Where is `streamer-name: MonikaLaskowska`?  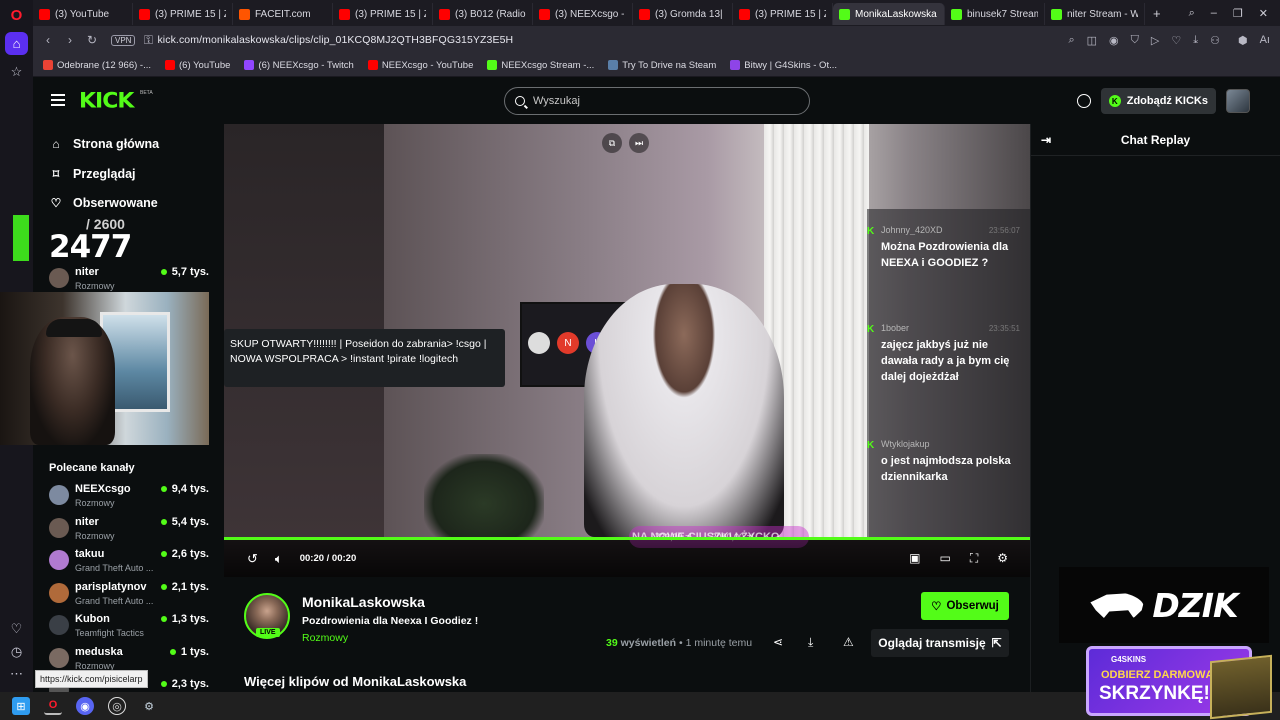
streamer-name: MonikaLaskowska is located at coordinates (363, 602).